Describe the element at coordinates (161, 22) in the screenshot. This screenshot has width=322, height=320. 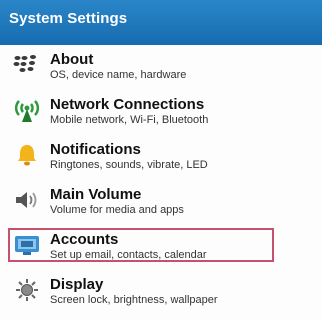
I see `title-bar: System Settings` at that location.